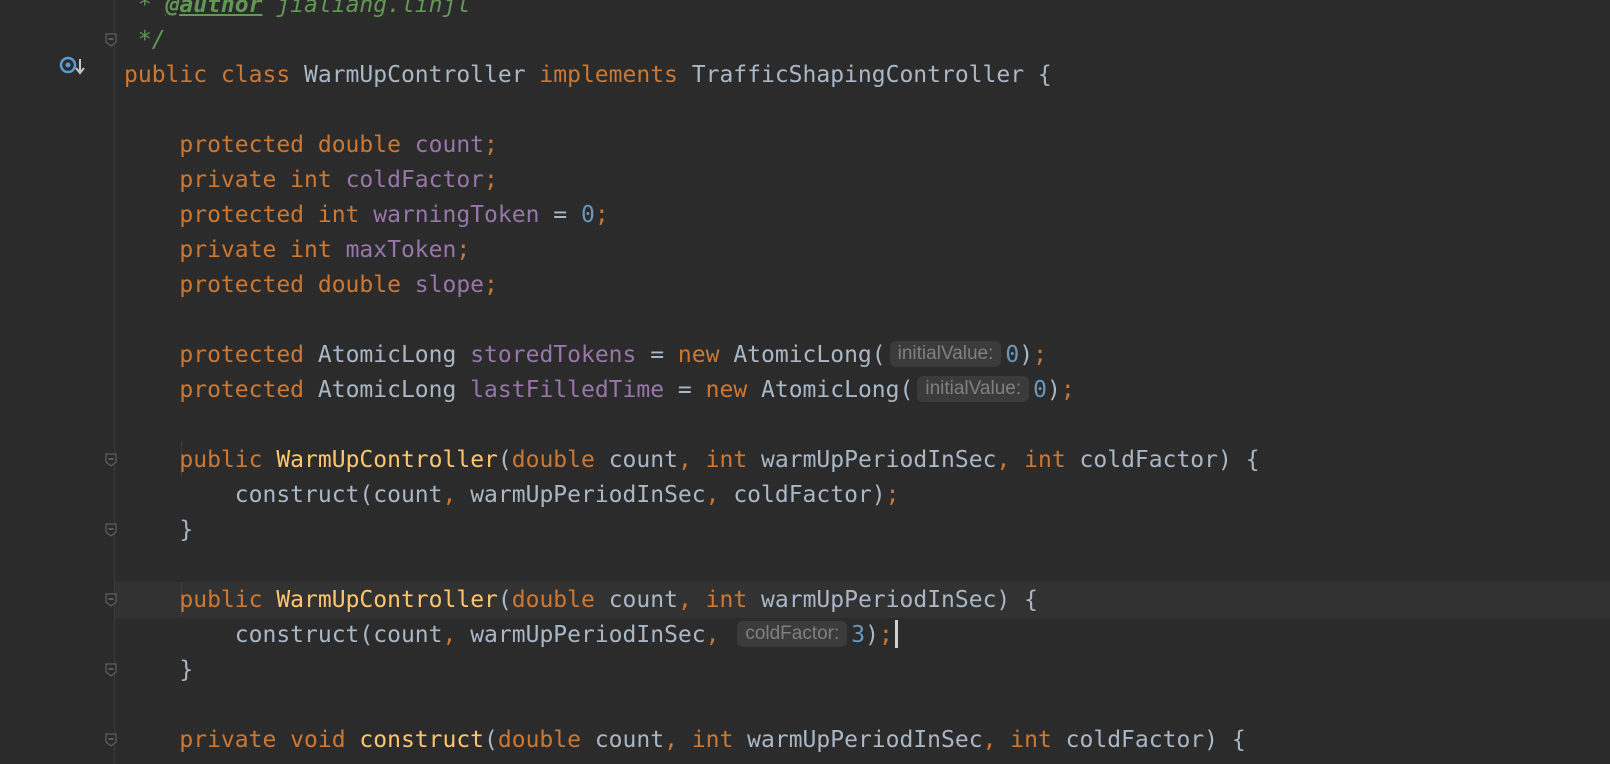 Image resolution: width=1610 pixels, height=764 pixels. I want to click on editor-gutter, so click(55, 382).